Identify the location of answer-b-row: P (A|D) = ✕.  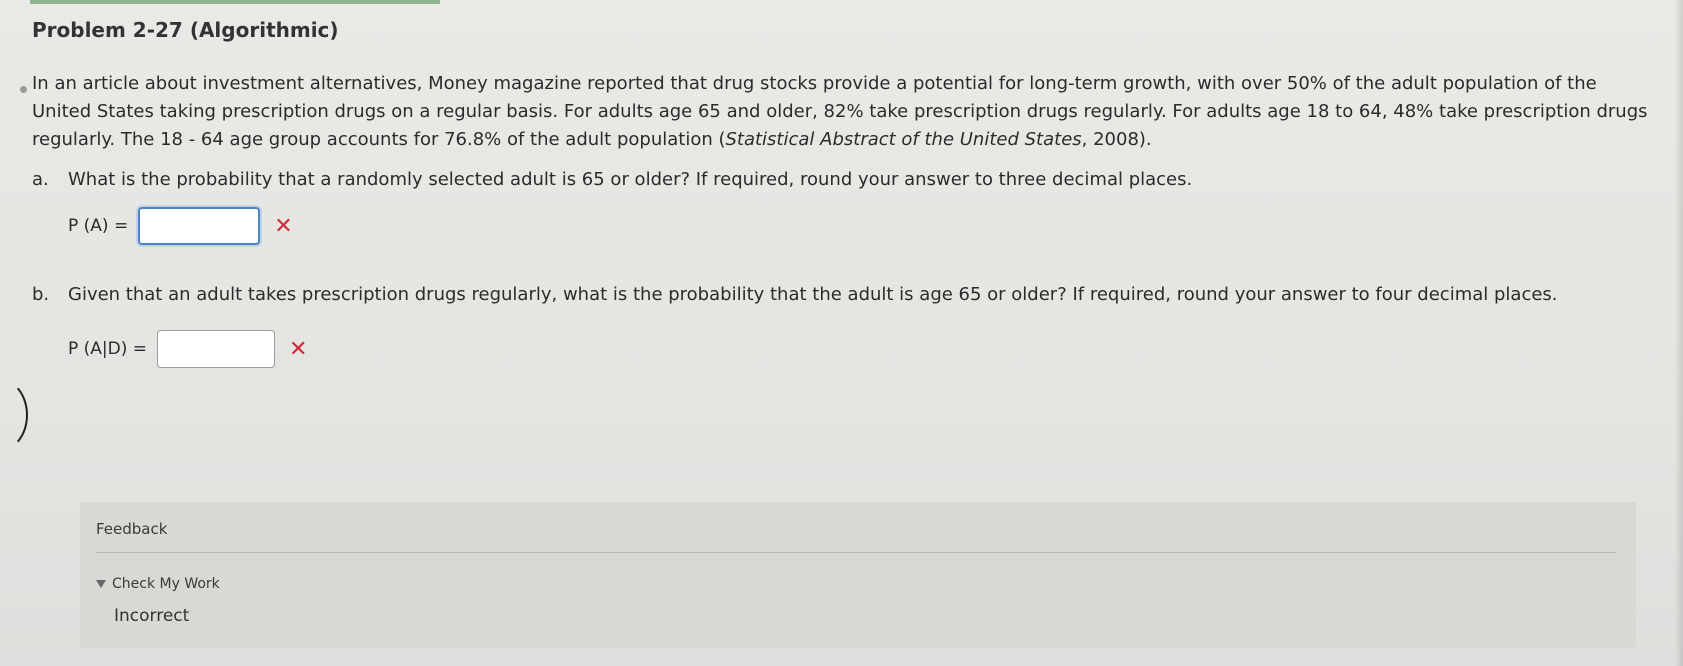
(860, 349).